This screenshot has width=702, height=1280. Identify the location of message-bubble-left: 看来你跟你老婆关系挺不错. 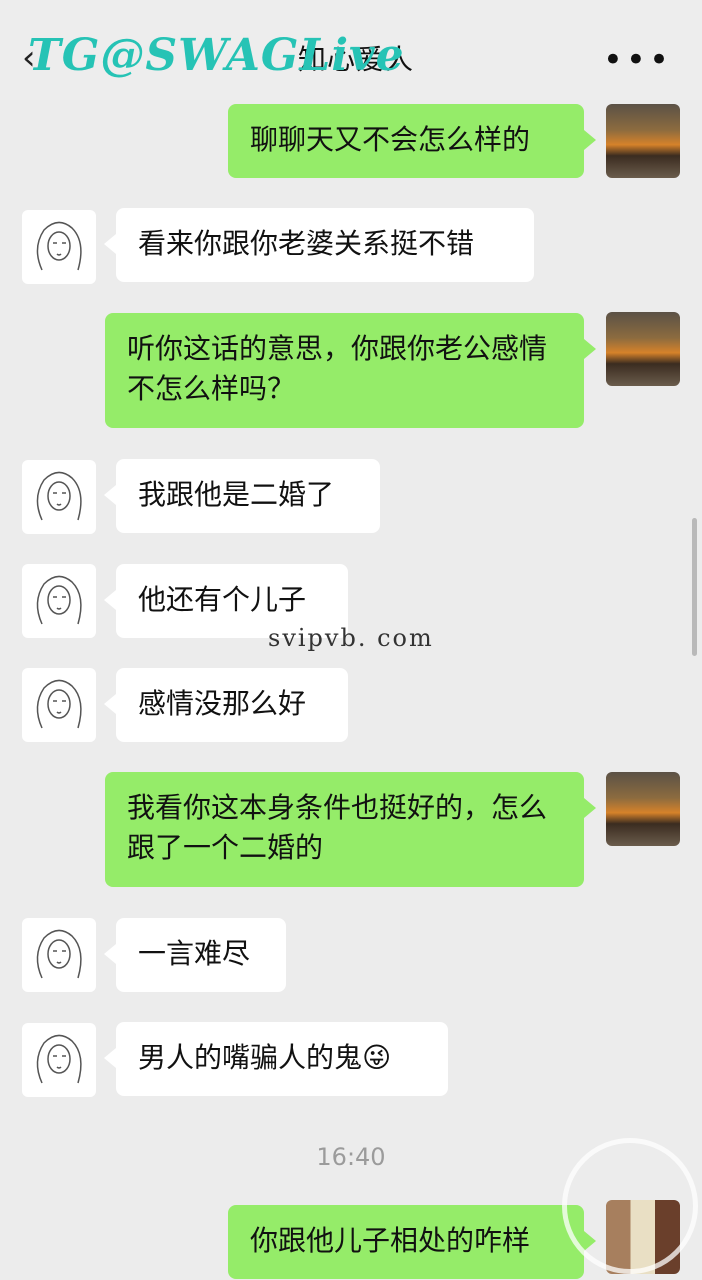
(319, 245).